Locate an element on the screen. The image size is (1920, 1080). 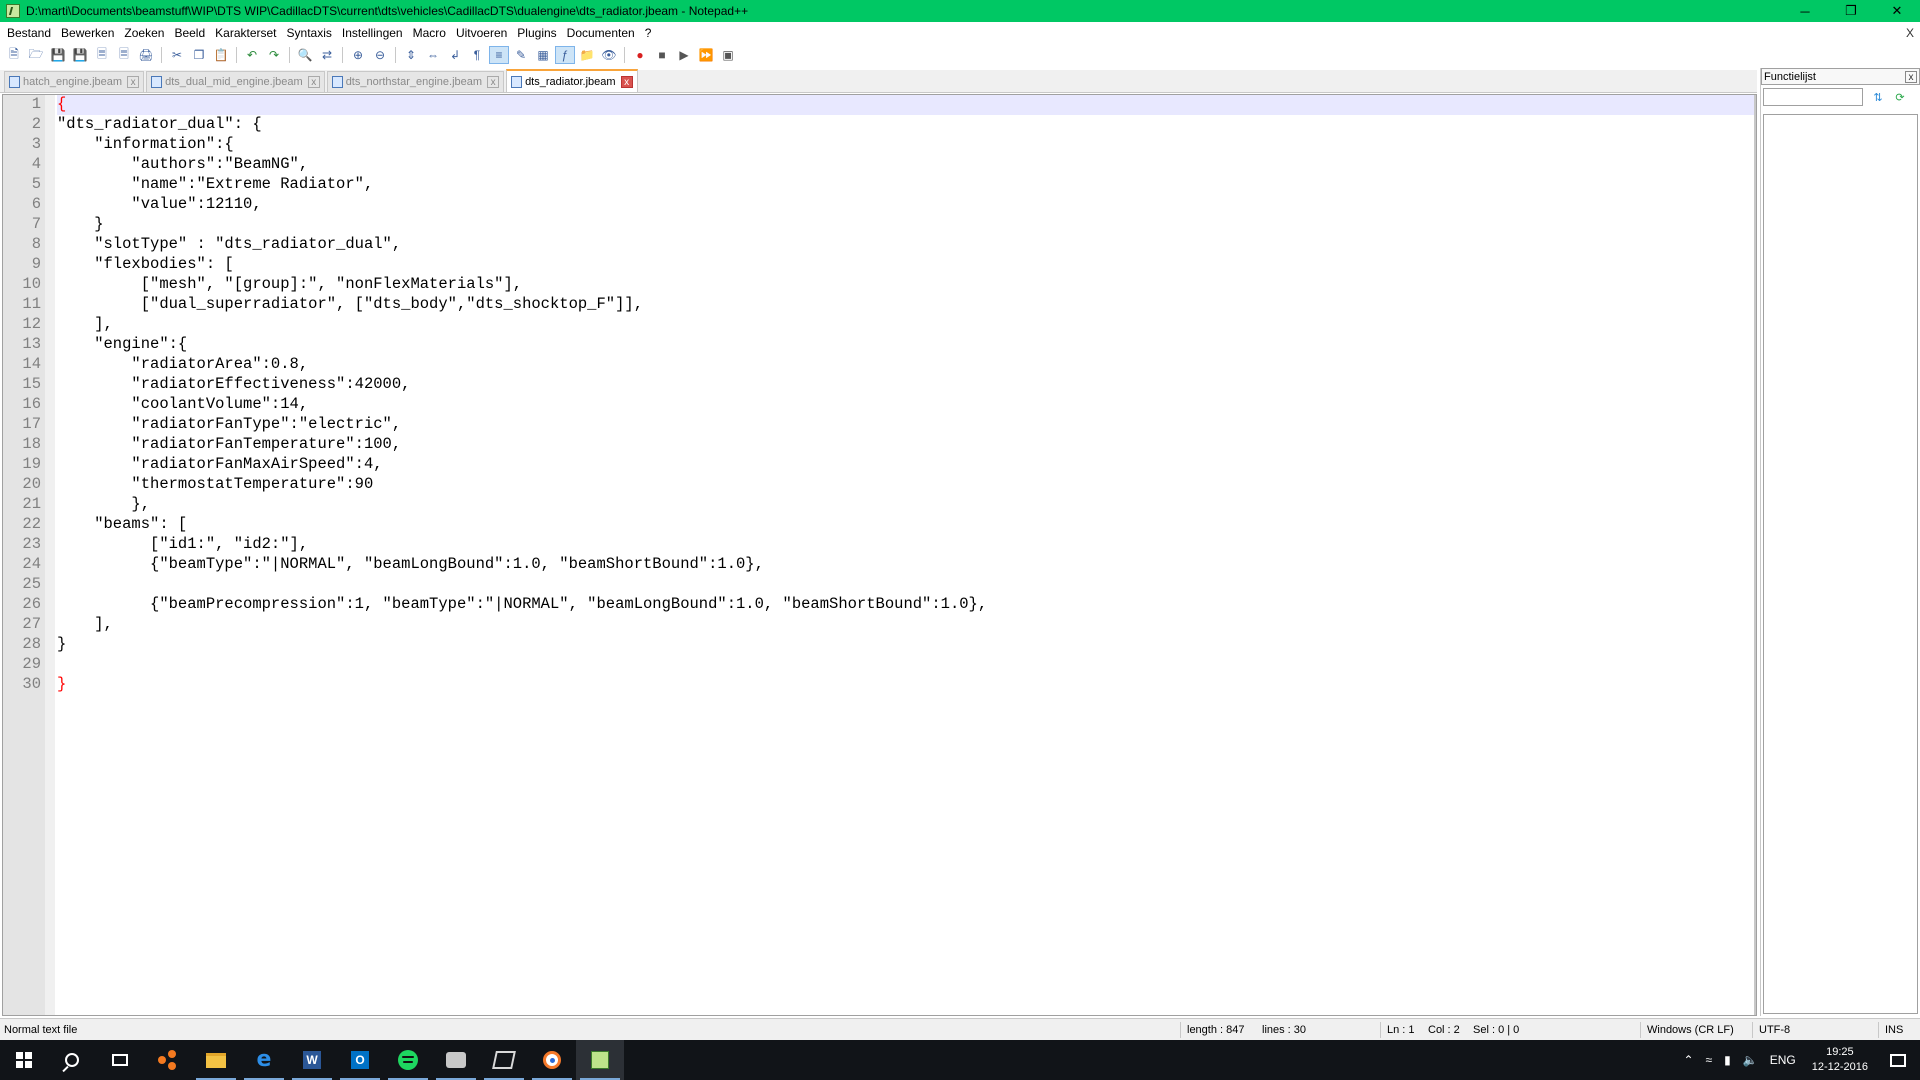
code-line: { is located at coordinates (61, 104).